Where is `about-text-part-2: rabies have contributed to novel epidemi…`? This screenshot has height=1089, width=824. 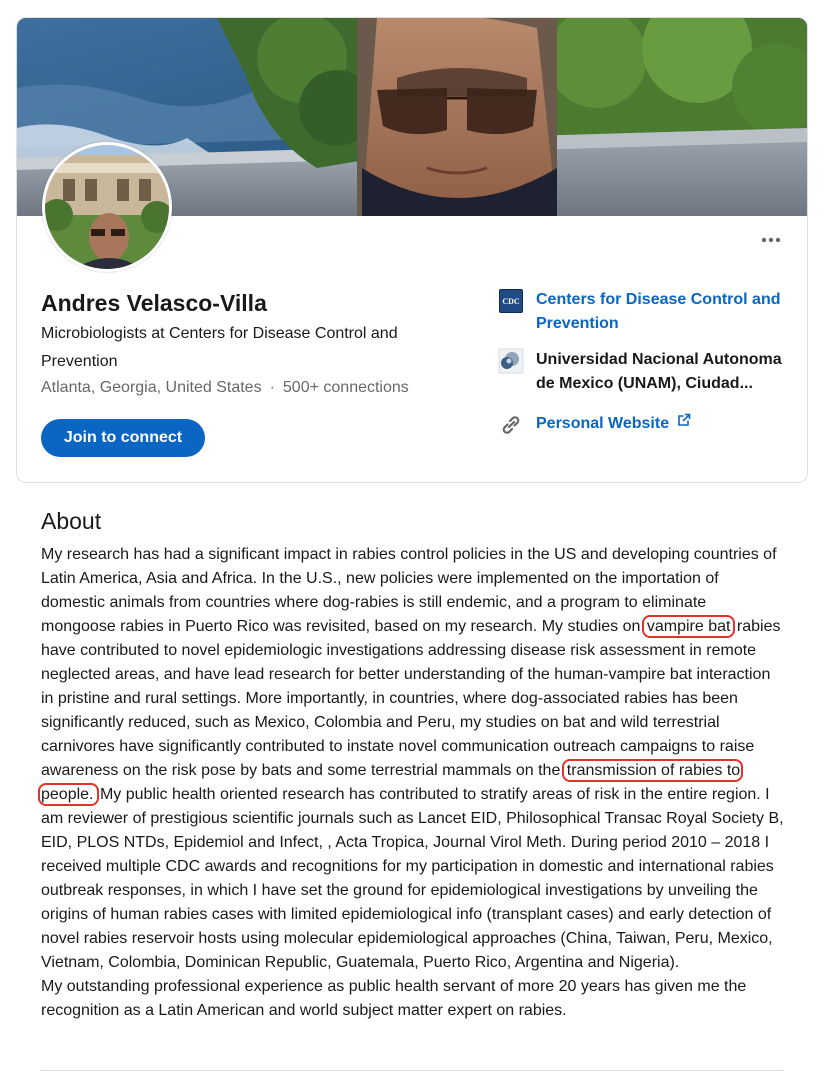 about-text-part-2: rabies have contributed to novel epidemi… is located at coordinates (411, 698).